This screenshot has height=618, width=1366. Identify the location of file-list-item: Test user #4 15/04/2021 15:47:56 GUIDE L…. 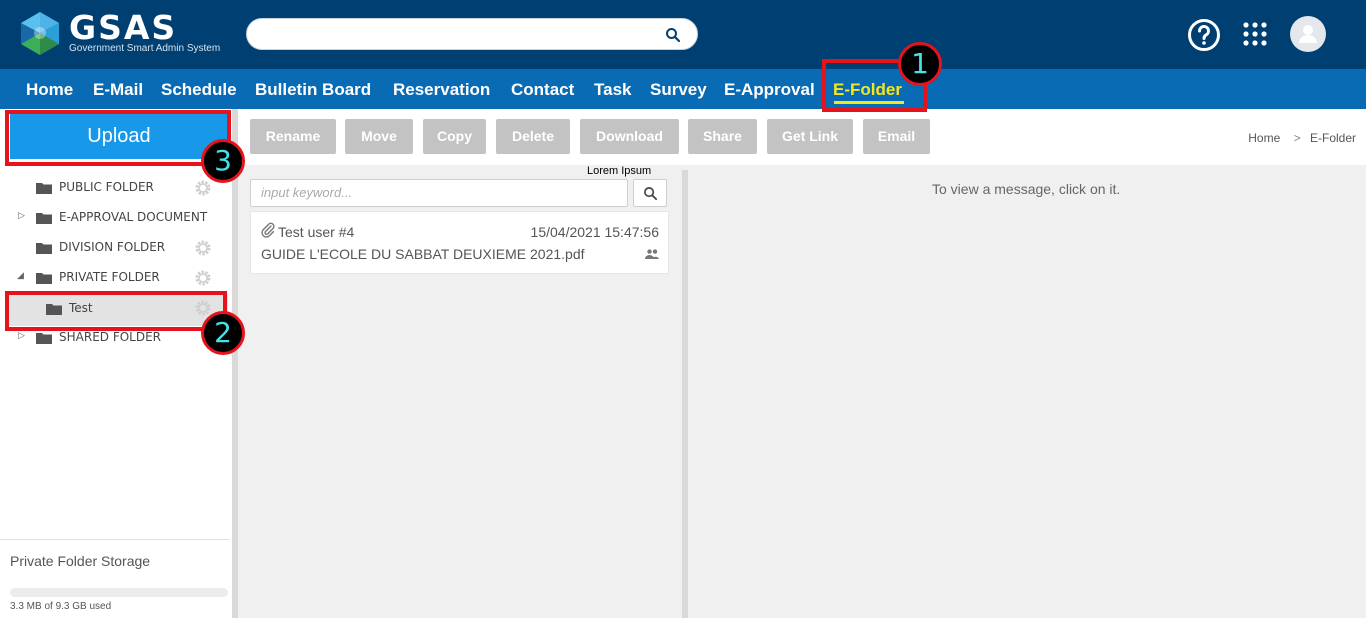
(459, 242).